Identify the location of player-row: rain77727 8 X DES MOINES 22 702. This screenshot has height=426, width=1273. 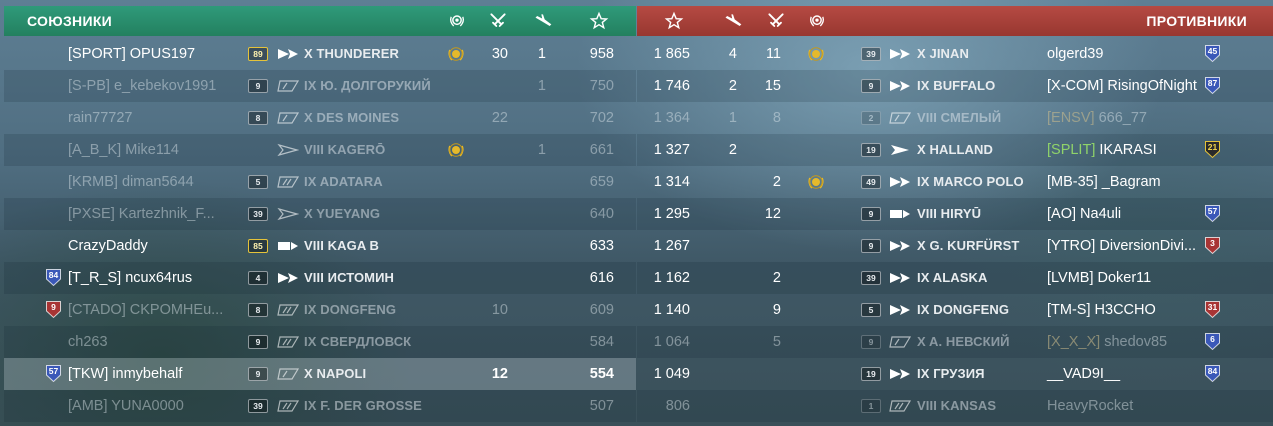
(320, 118).